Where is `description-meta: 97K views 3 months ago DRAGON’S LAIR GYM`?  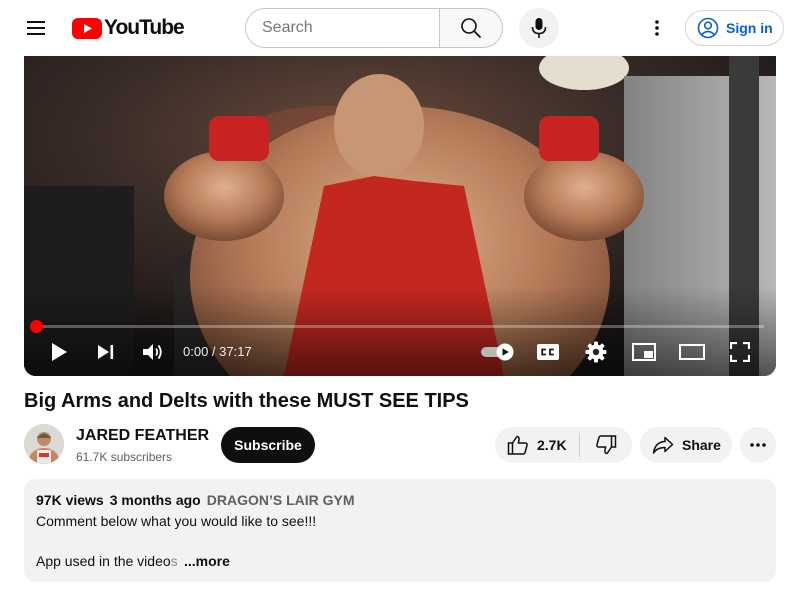
description-meta: 97K views 3 months ago DRAGON’S LAIR GYM is located at coordinates (195, 500).